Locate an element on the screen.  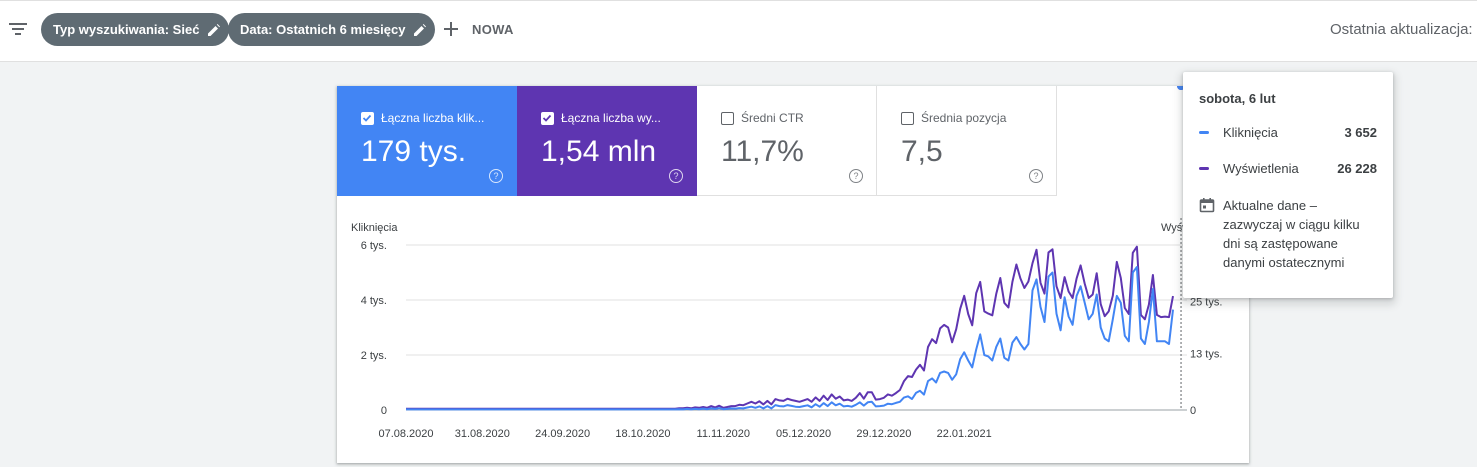
x-axis-tick-label: 07.08.2020 is located at coordinates (405, 434).